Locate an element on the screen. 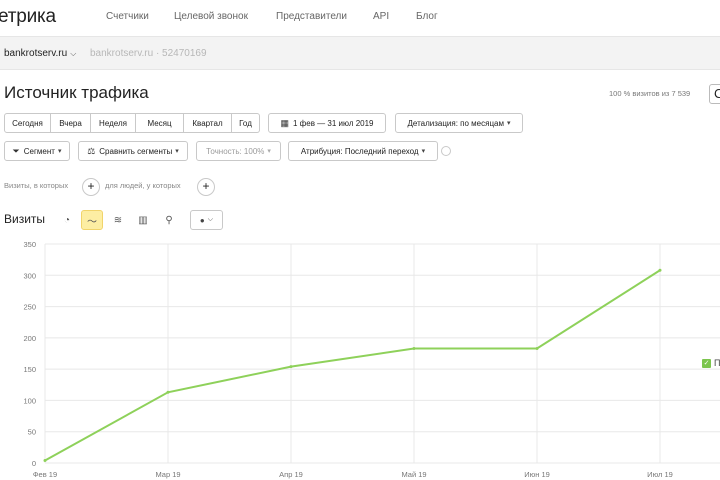 This screenshot has height=480, width=720. attribution-label: Атрибуция: Последний переход is located at coordinates (359, 151).